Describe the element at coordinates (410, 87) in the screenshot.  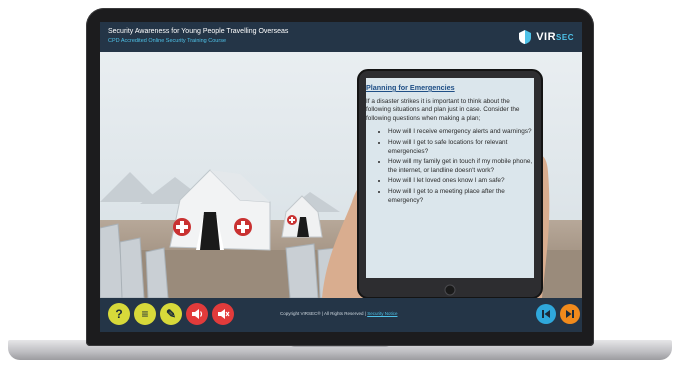
I see `tablet-heading: Planning for Emergencies` at that location.